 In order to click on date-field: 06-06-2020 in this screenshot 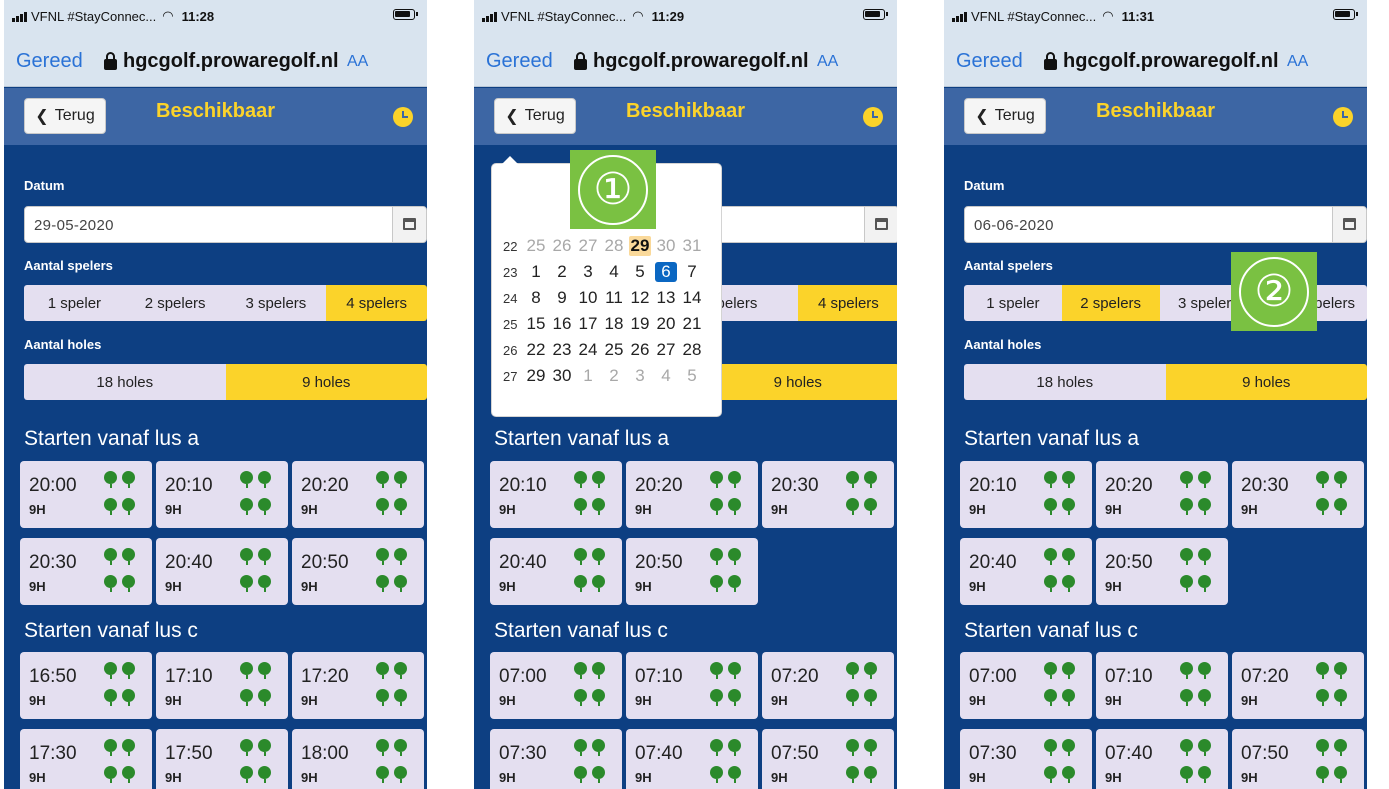, I will do `click(1165, 224)`.